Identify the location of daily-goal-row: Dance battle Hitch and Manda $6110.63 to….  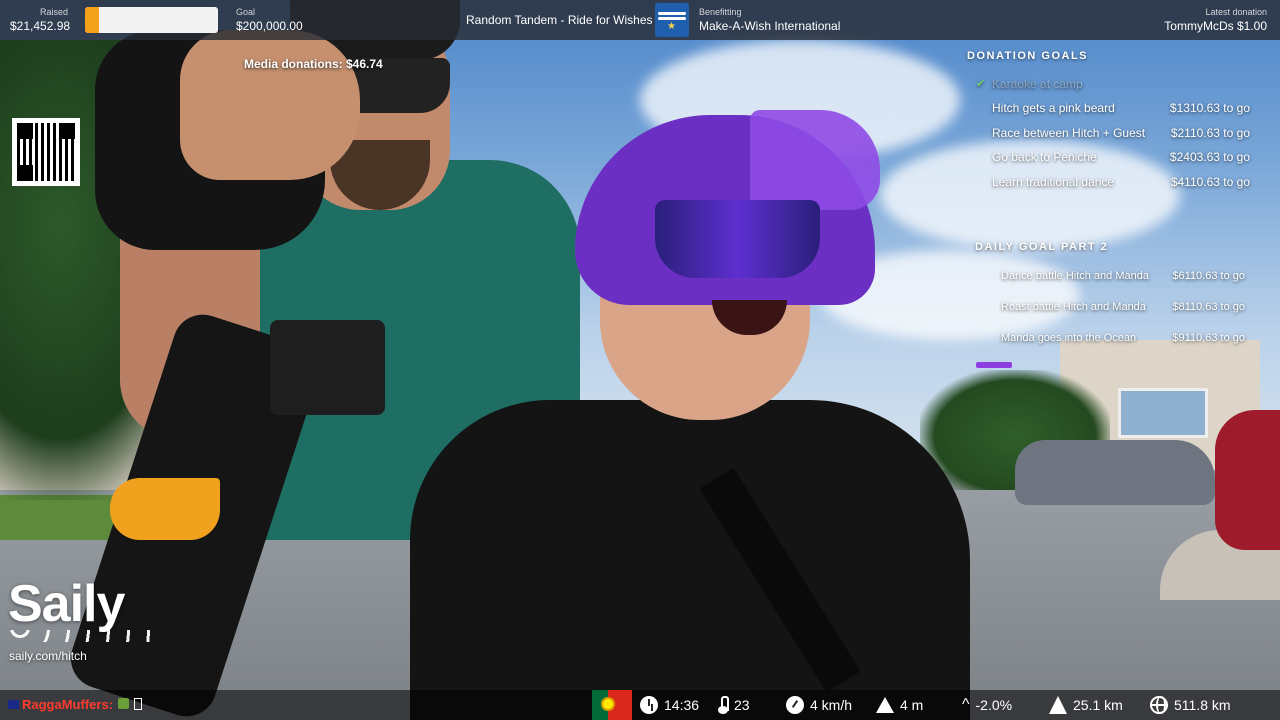
(1120, 279).